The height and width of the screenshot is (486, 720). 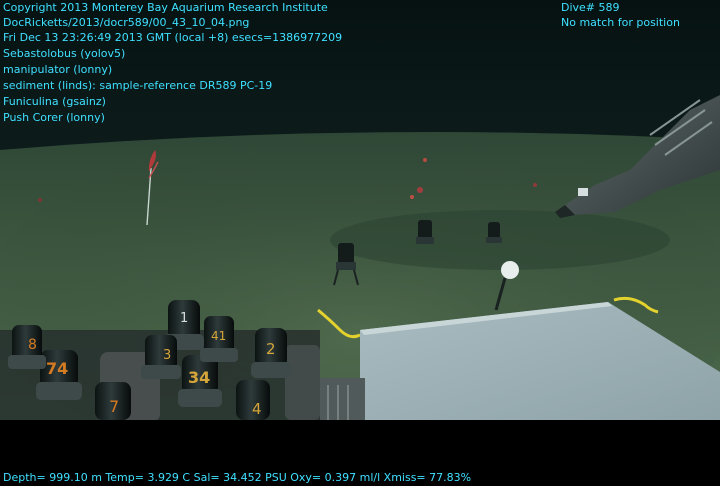 What do you see at coordinates (32, 345) in the screenshot?
I see `tube-label: 8` at bounding box center [32, 345].